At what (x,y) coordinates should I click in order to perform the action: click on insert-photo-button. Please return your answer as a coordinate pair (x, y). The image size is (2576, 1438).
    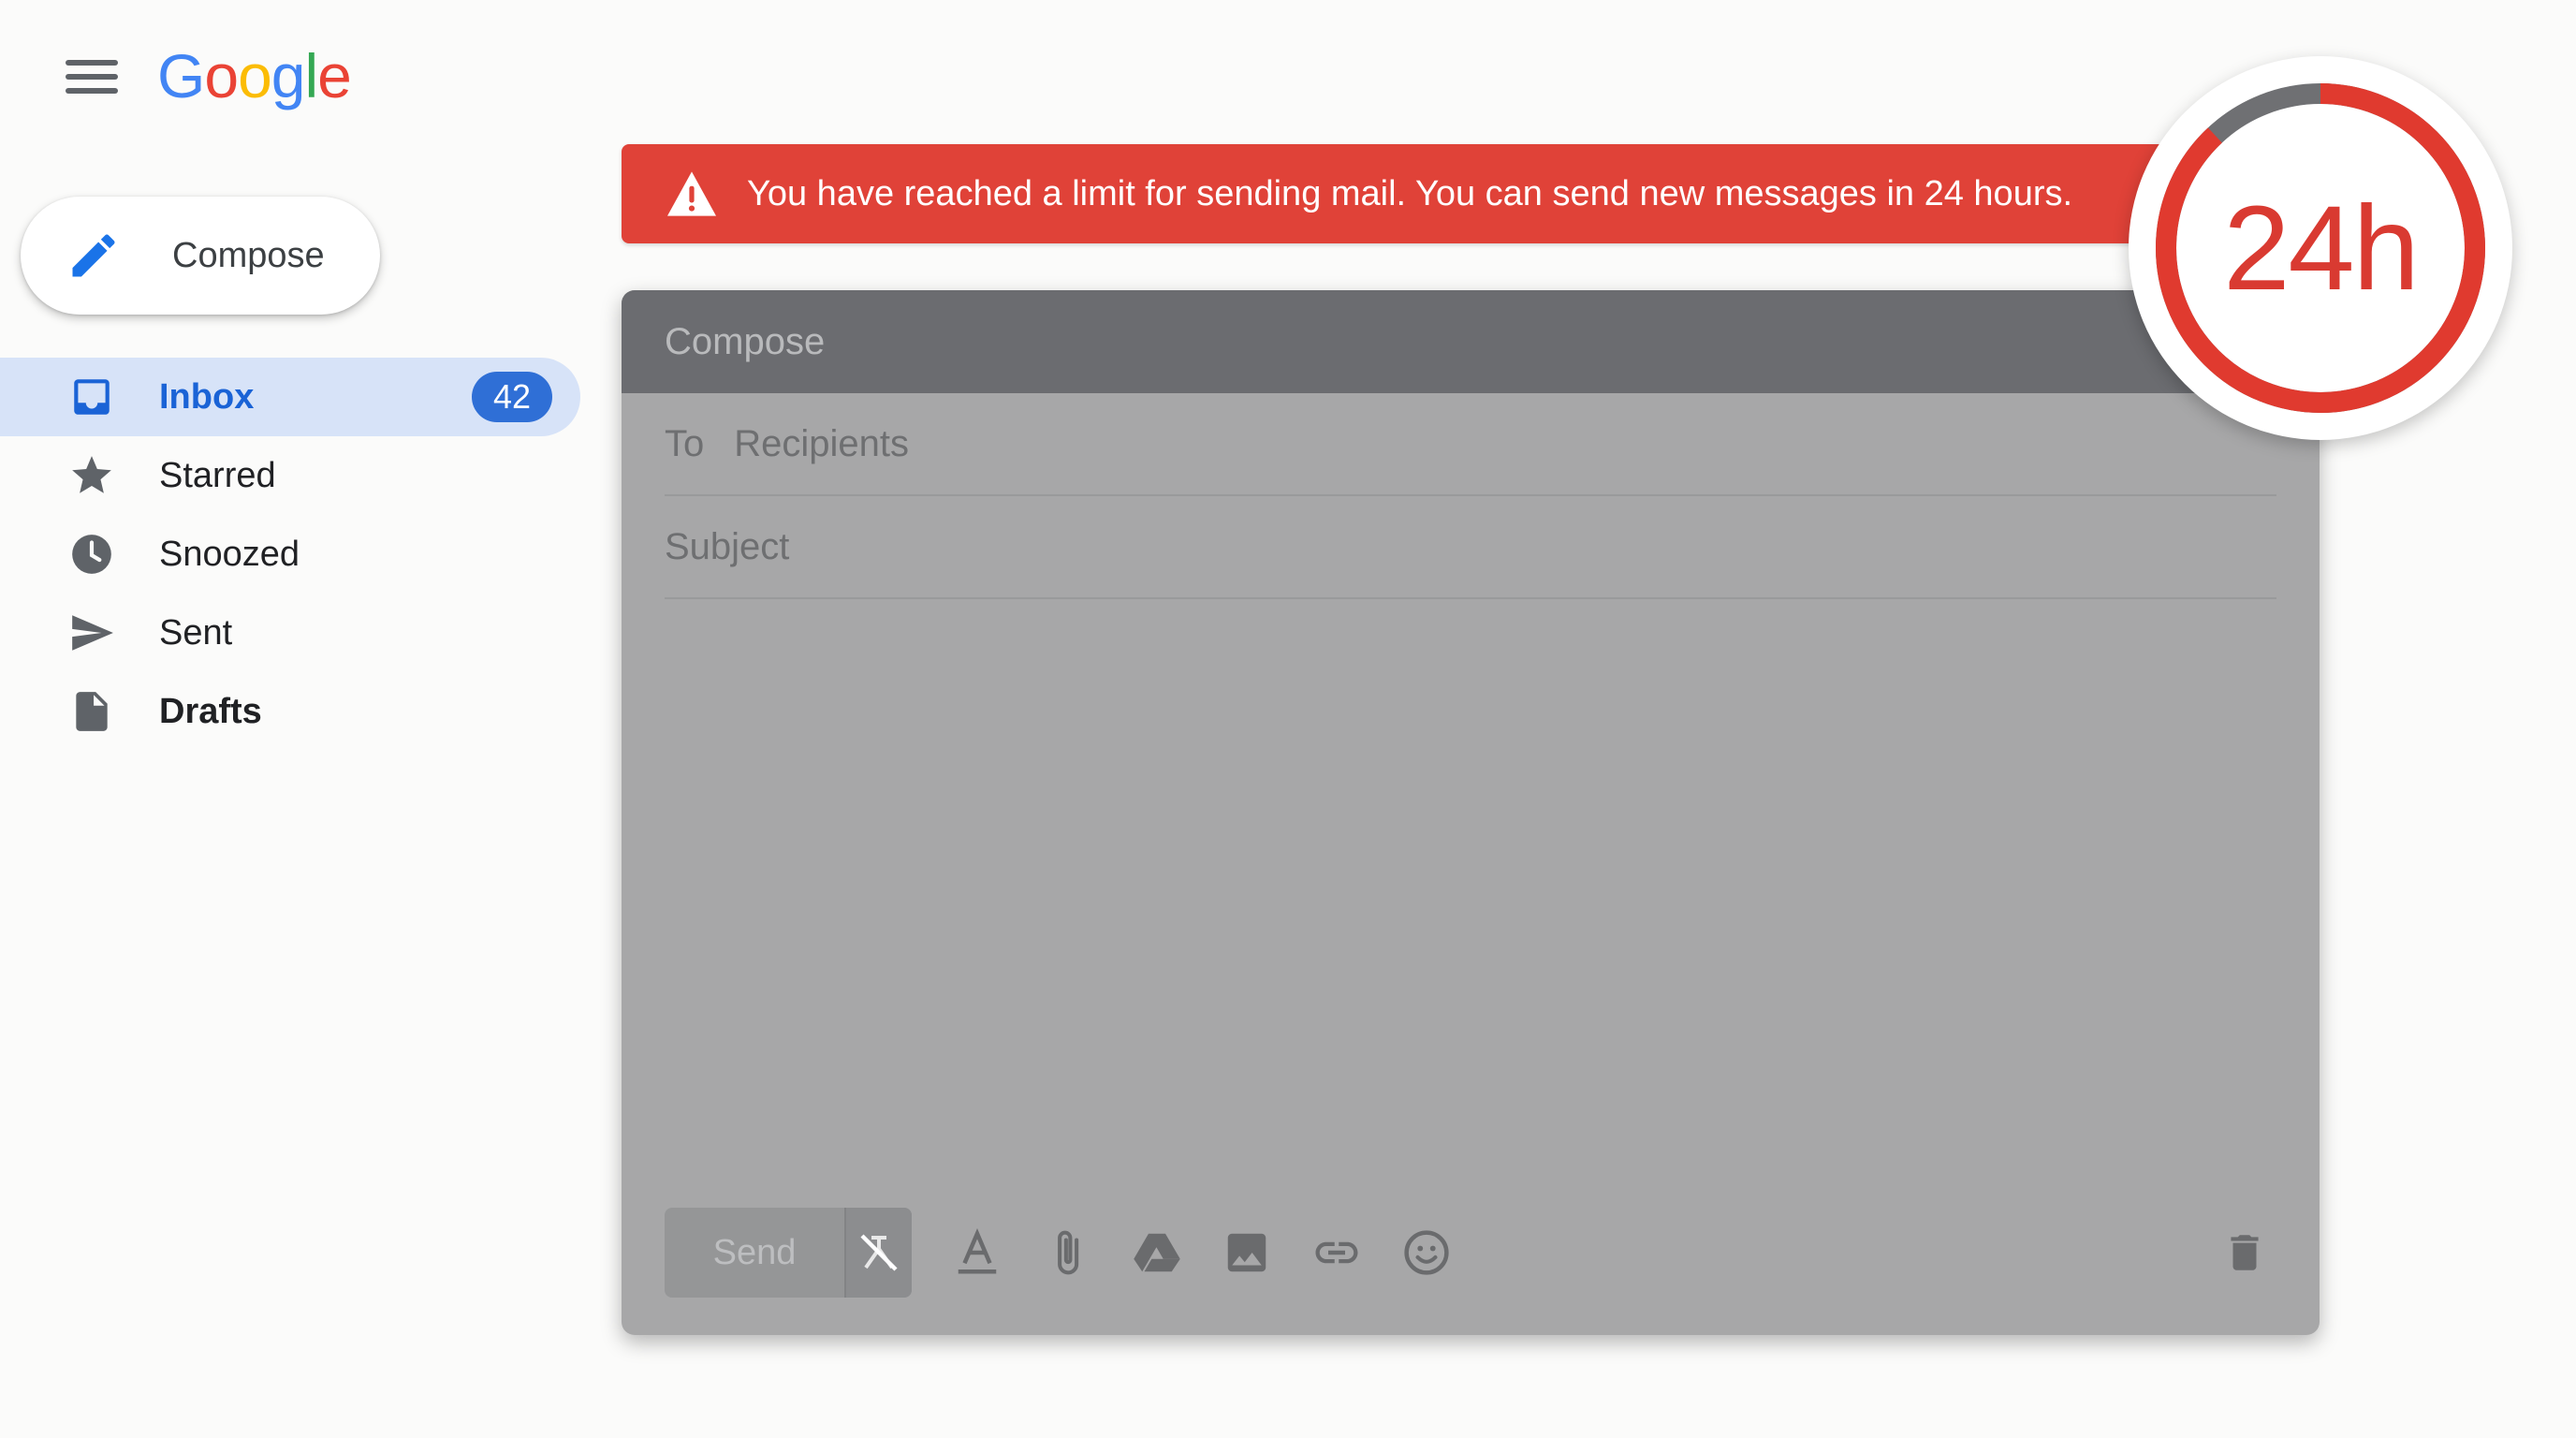
    Looking at the image, I should click on (1247, 1253).